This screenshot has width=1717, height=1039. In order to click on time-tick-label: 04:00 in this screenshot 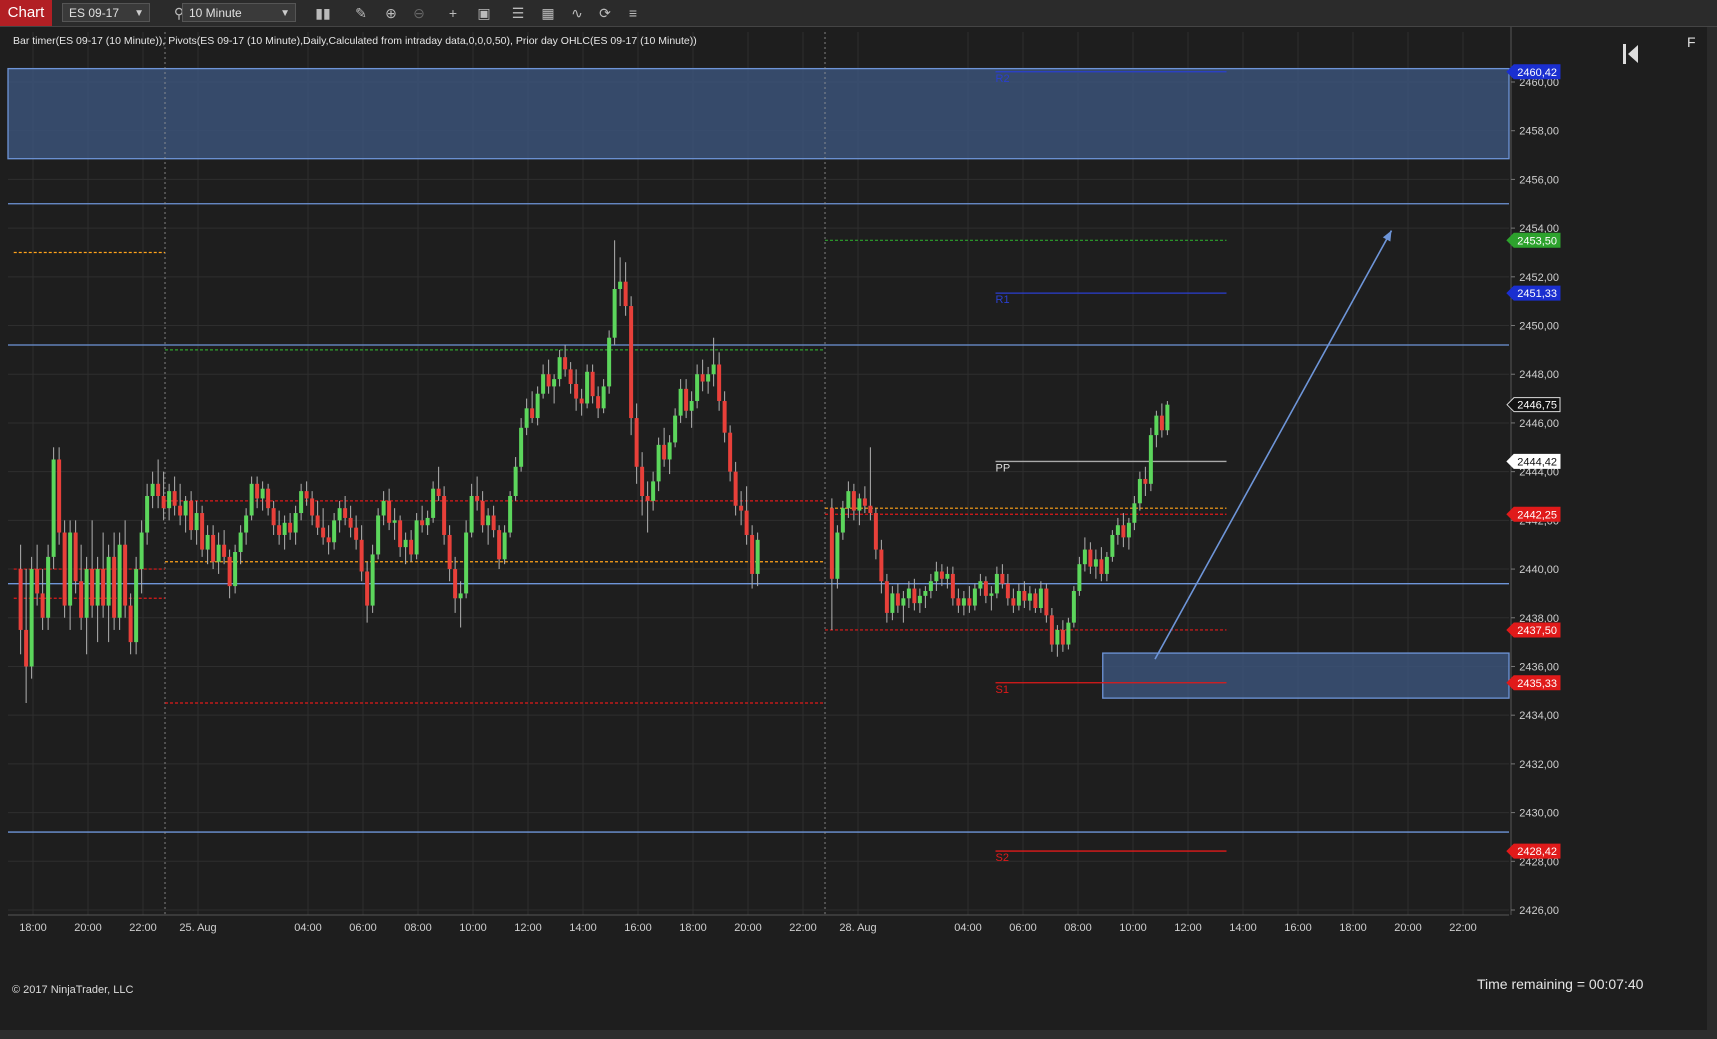, I will do `click(968, 928)`.